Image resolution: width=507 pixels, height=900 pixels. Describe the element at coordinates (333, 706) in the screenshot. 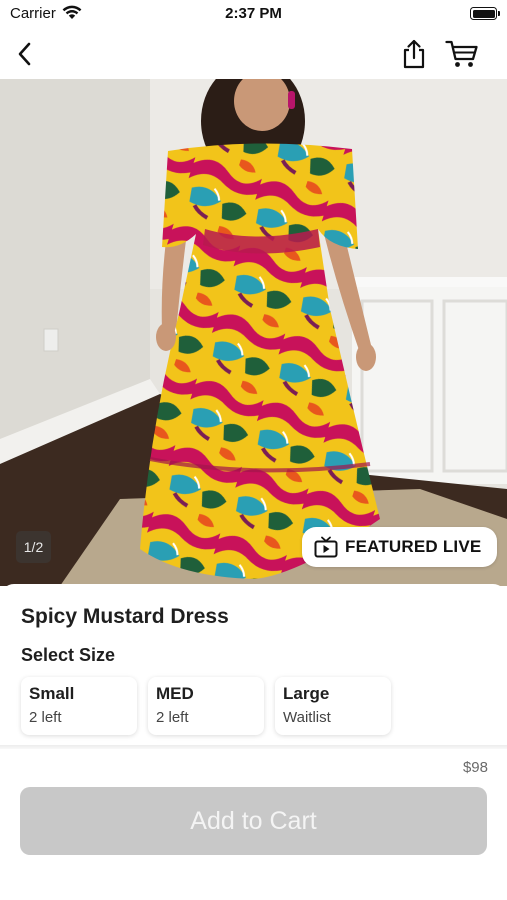

I see `size-option-large: Large Waitlist` at that location.